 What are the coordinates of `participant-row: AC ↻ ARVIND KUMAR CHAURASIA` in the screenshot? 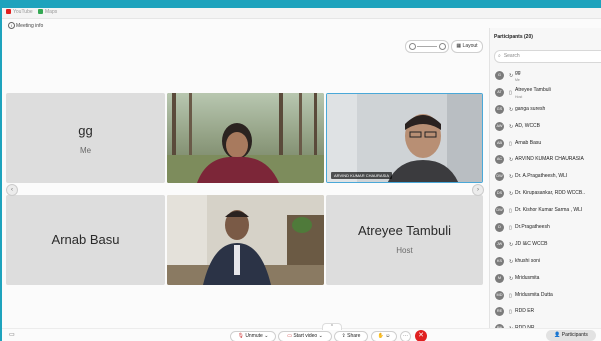 It's located at (545, 160).